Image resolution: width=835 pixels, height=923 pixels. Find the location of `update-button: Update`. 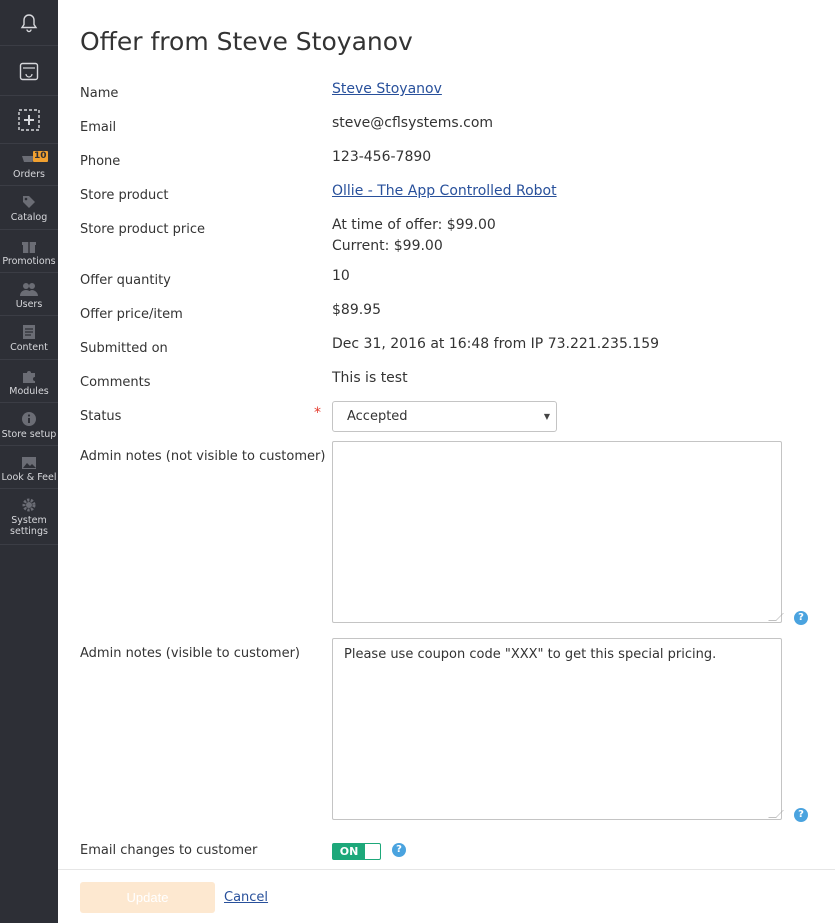

update-button: Update is located at coordinates (147, 897).